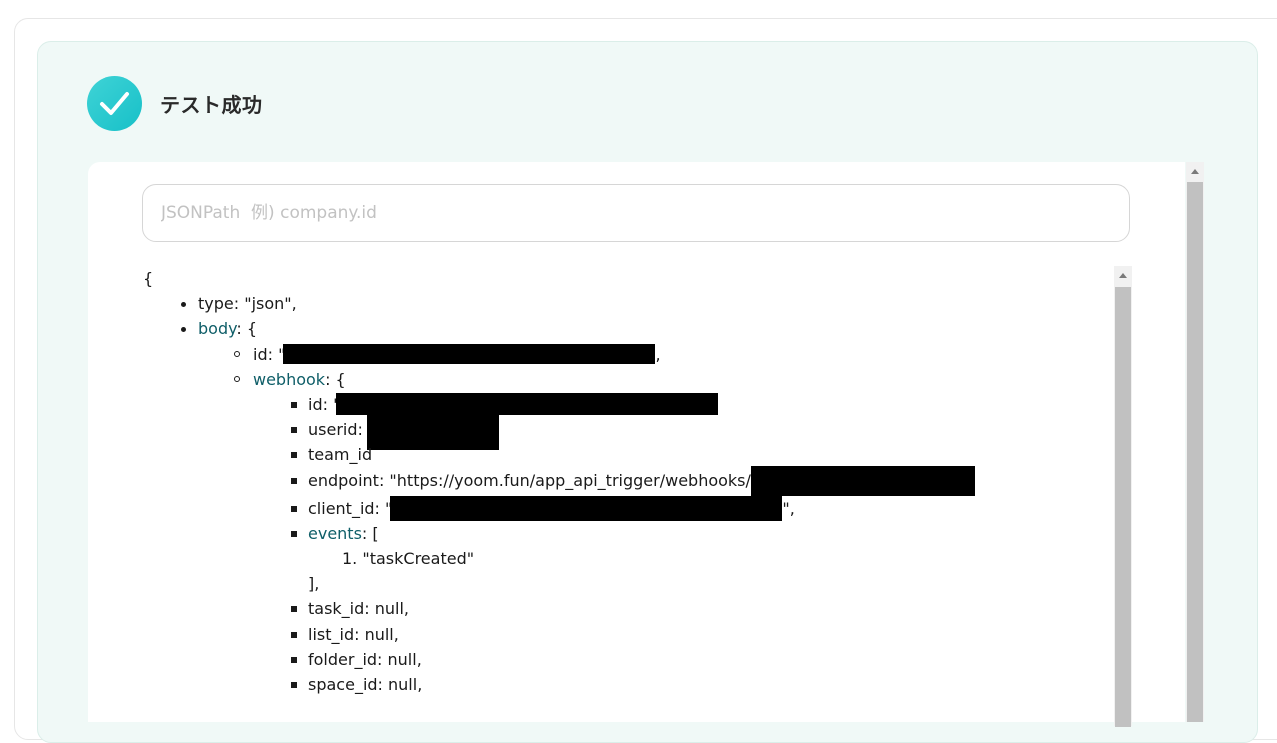 This screenshot has width=1277, height=743. I want to click on json-entry-list-id: list_id: null,, so click(683, 634).